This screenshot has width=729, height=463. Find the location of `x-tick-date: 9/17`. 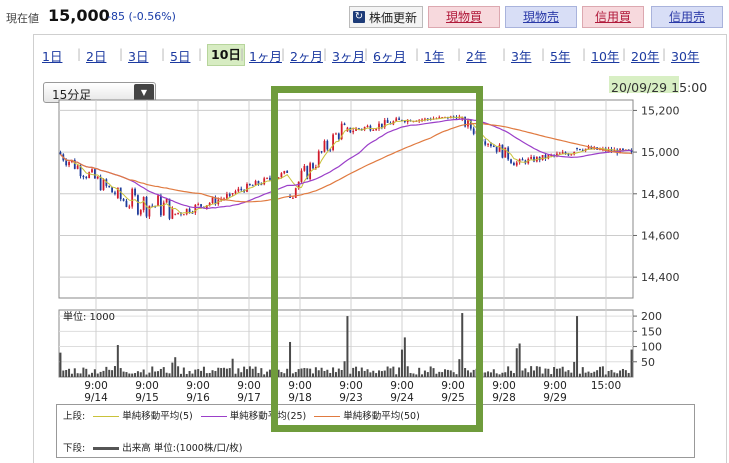

x-tick-date: 9/17 is located at coordinates (249, 398).